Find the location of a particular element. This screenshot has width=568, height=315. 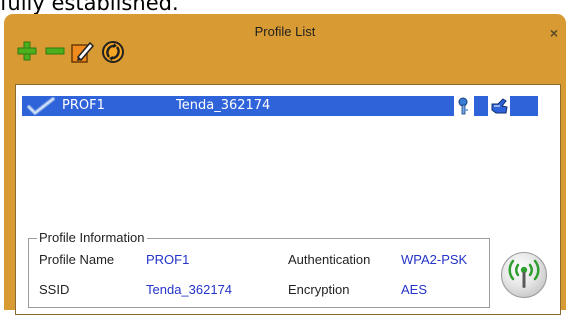

authentication-value: WPA2-PSK is located at coordinates (434, 259).